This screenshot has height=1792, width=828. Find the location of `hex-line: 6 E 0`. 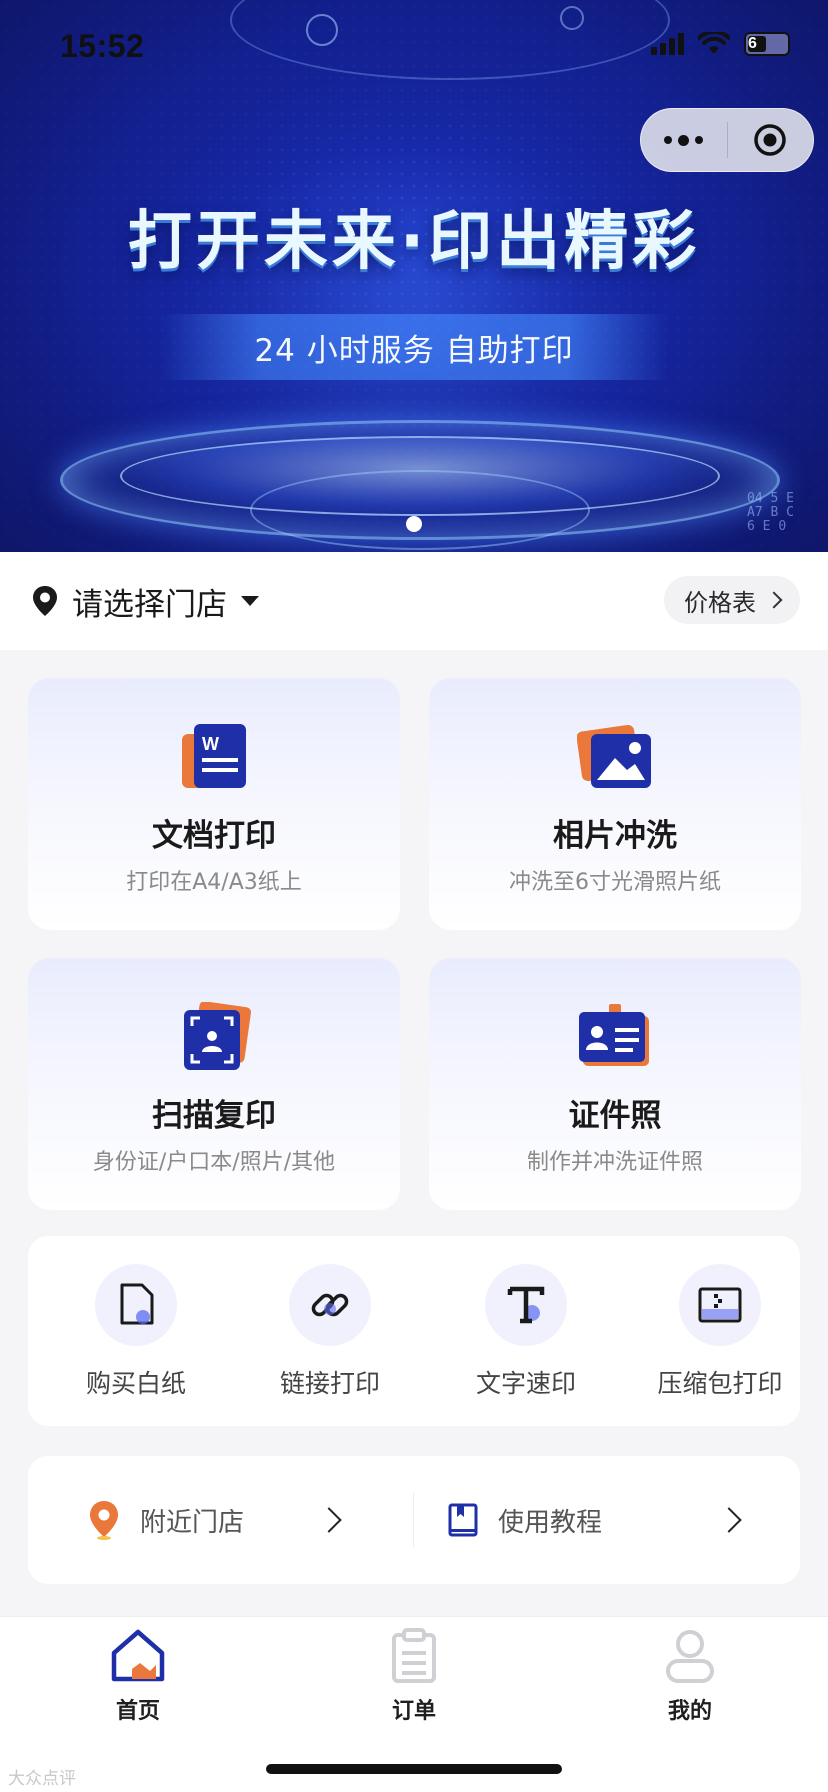

hex-line: 6 E 0 is located at coordinates (767, 526).